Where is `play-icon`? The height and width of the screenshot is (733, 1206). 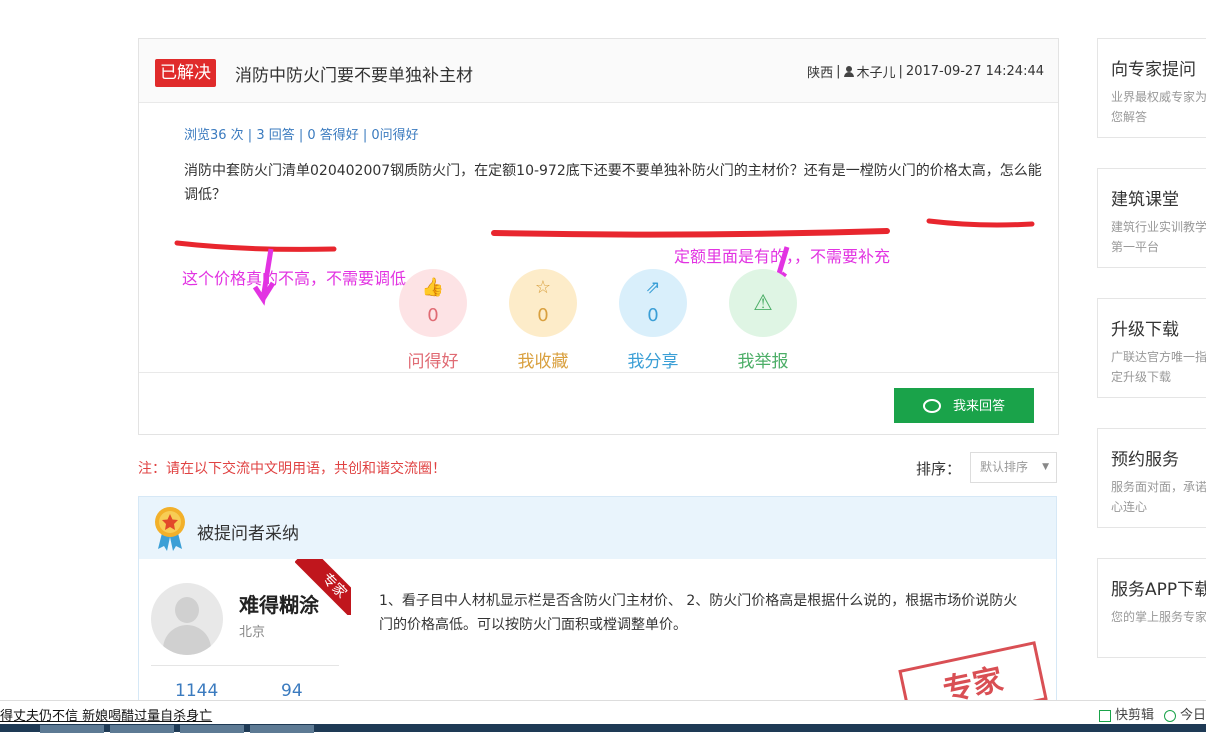
play-icon is located at coordinates (1104, 715).